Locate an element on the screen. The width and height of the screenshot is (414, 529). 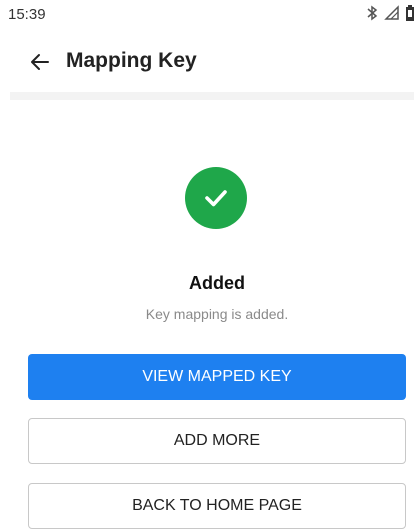
result-title: Added is located at coordinates (217, 283).